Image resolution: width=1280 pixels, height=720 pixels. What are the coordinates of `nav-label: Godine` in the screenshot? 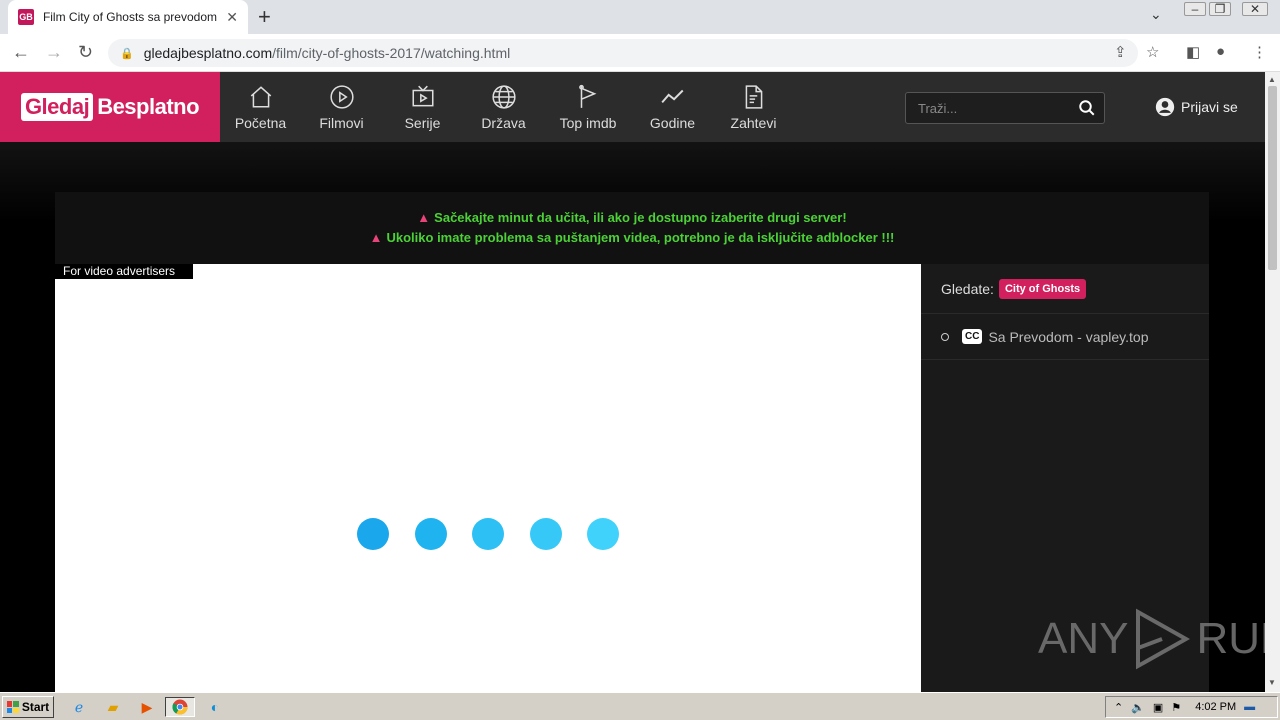 It's located at (672, 122).